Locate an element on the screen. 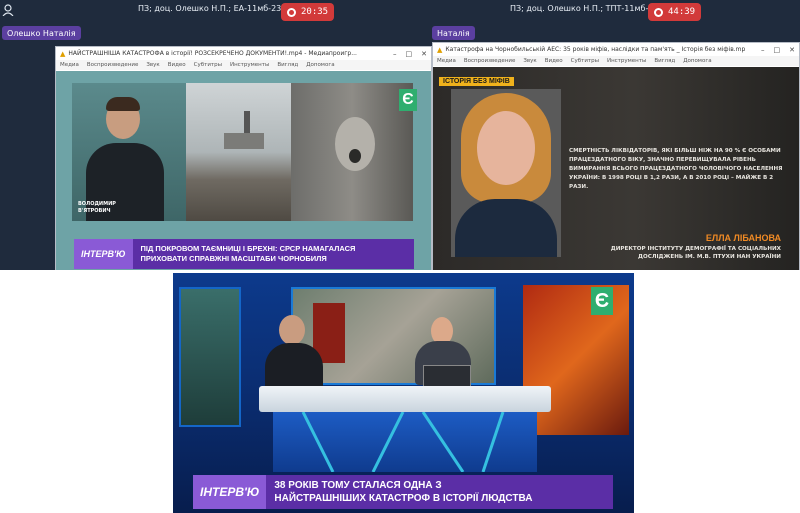  recording-timer: 20:35 is located at coordinates (308, 12).